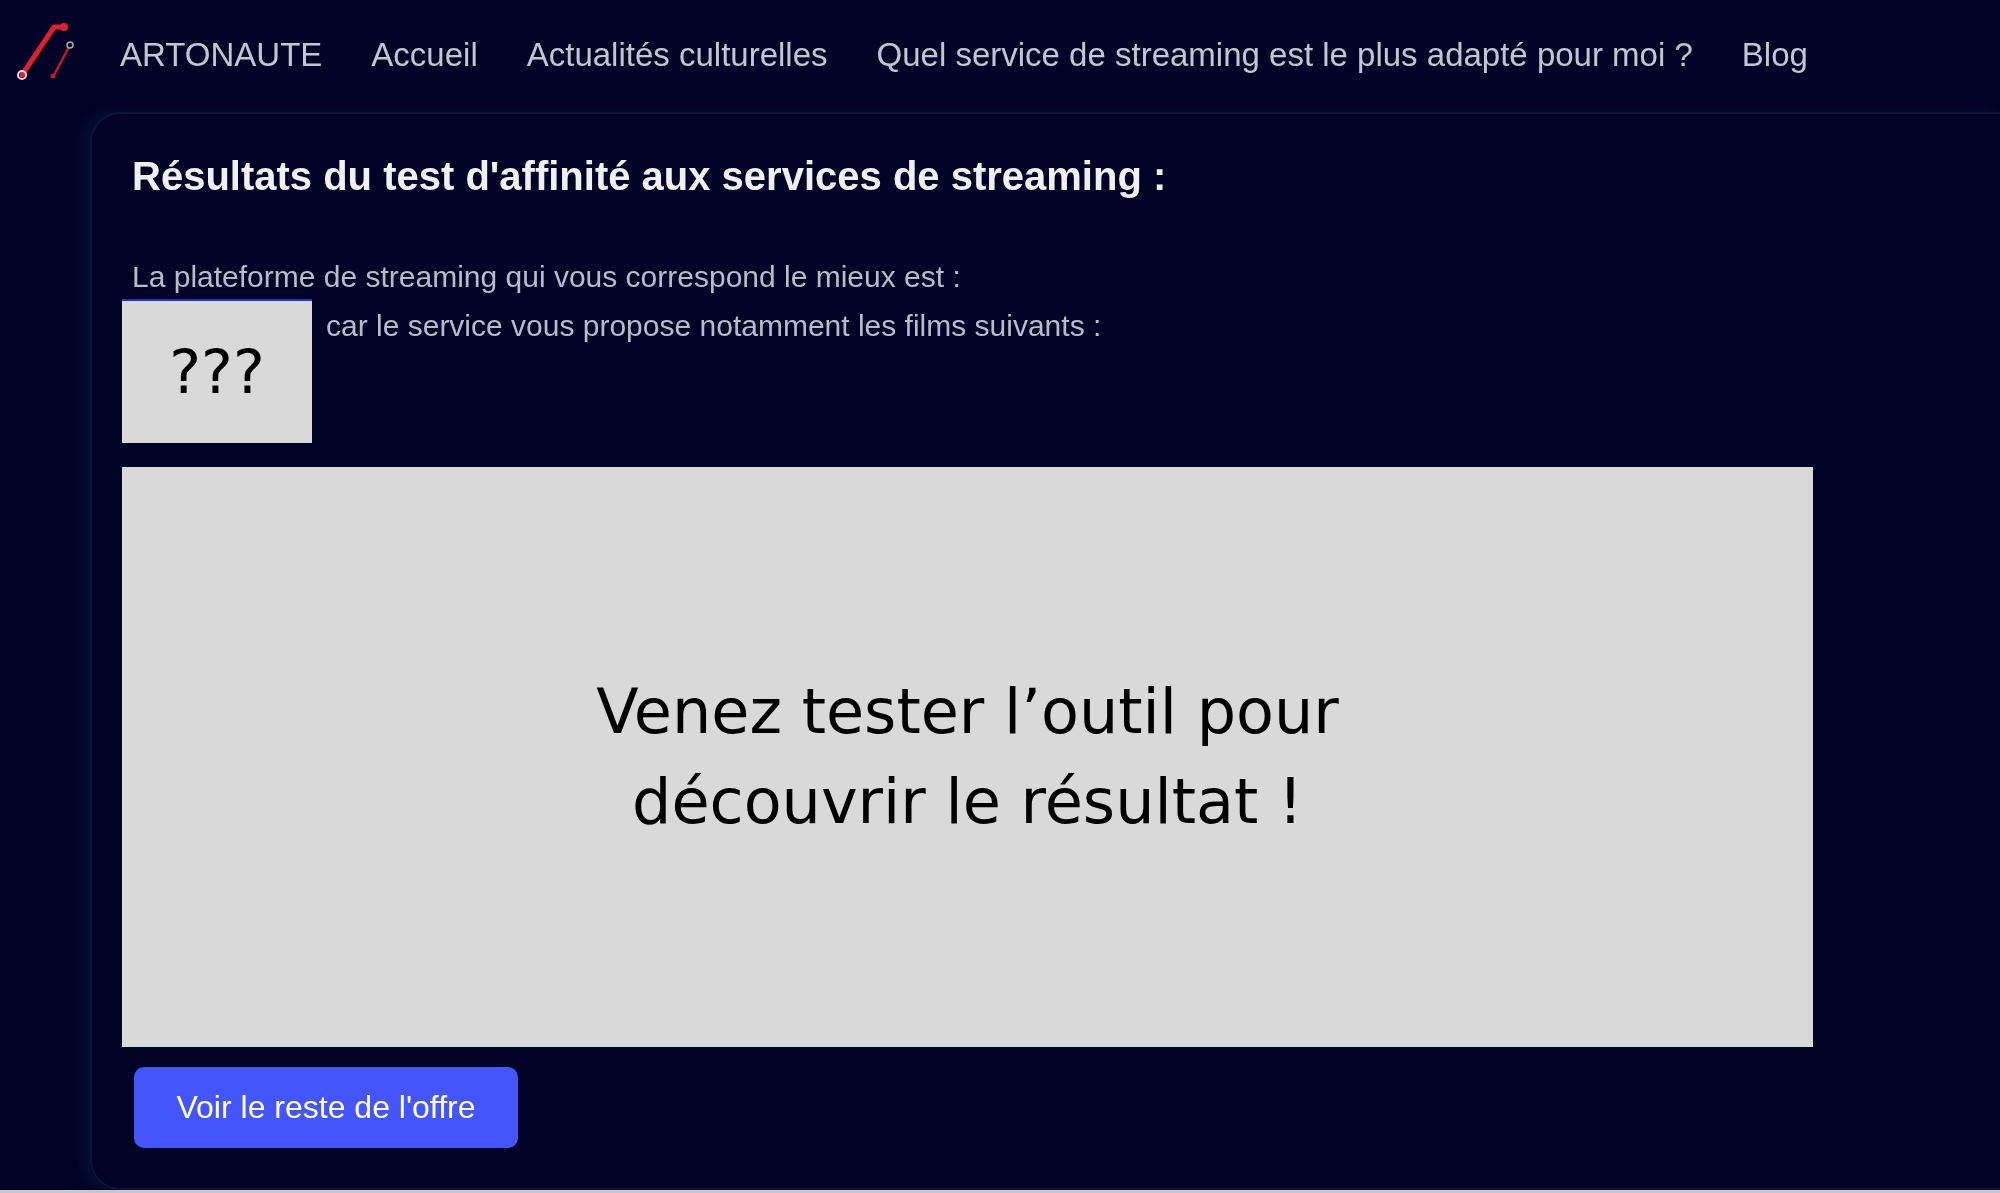  What do you see at coordinates (714, 326) in the screenshot?
I see `films-intro-text: car le service vous propose notamment les films suivants :` at bounding box center [714, 326].